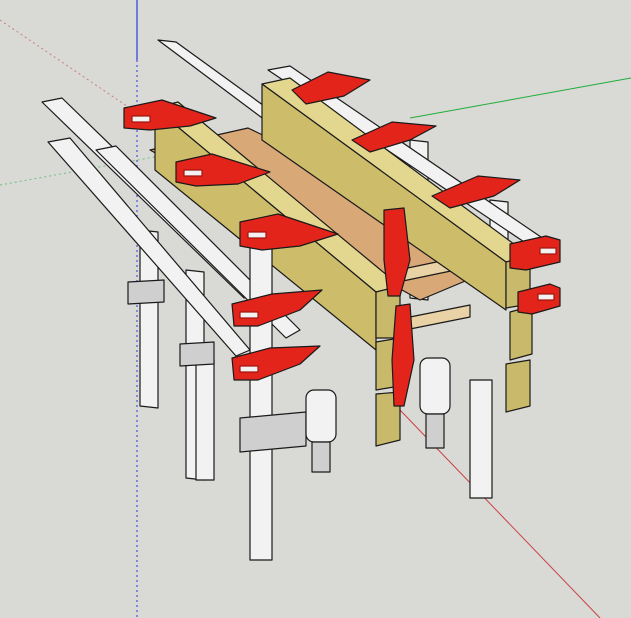  I want to click on jack-right-base, so click(435, 431).